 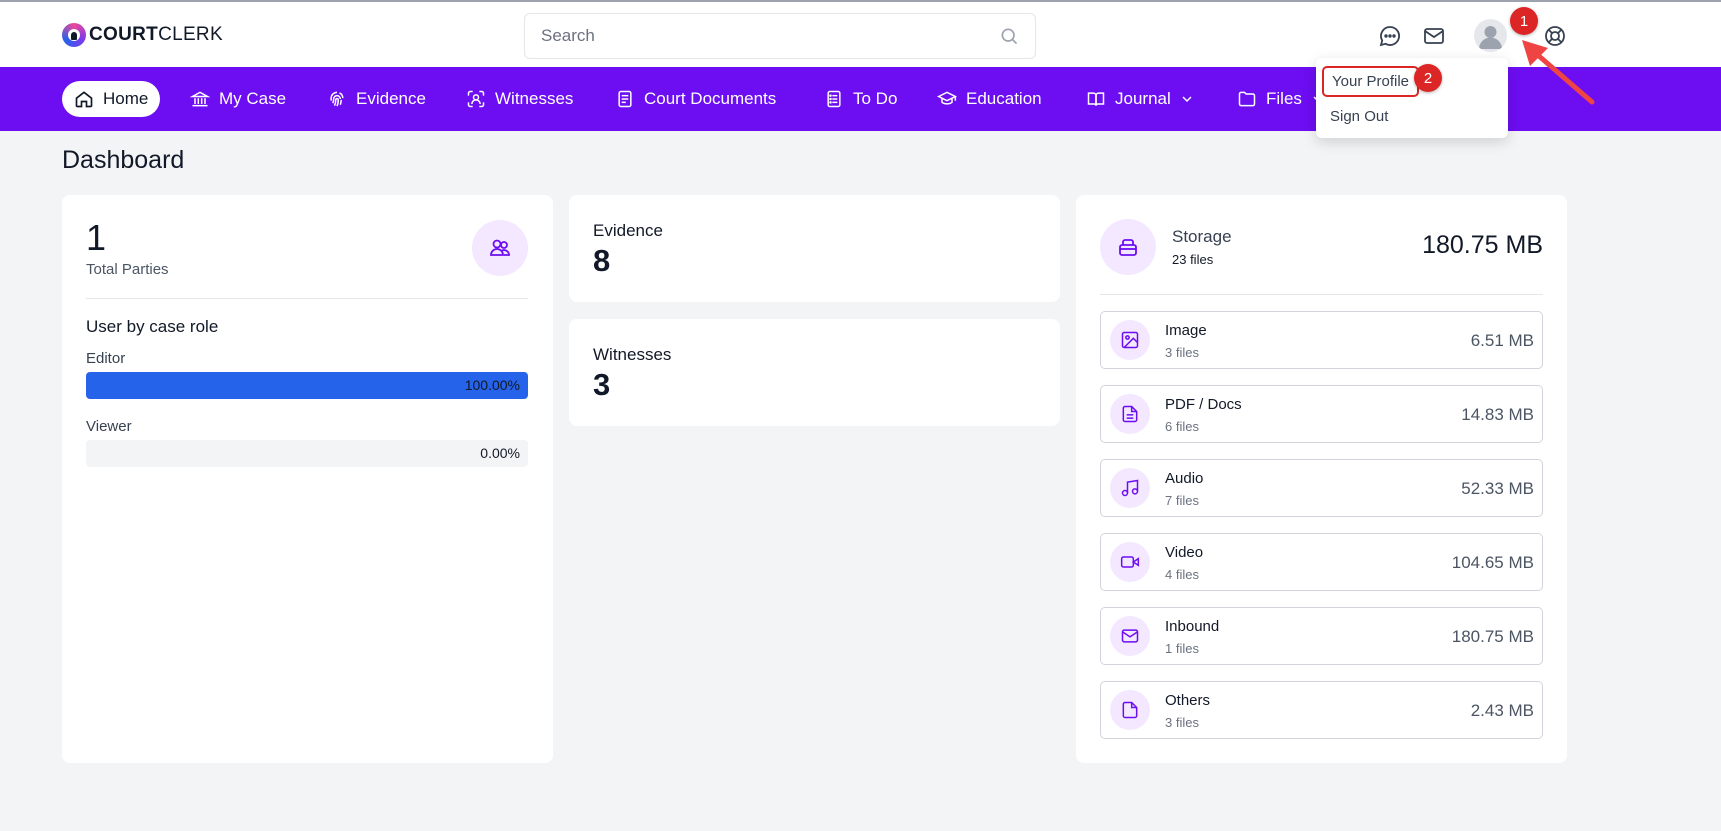 I want to click on page-title: Dashboard, so click(x=123, y=160).